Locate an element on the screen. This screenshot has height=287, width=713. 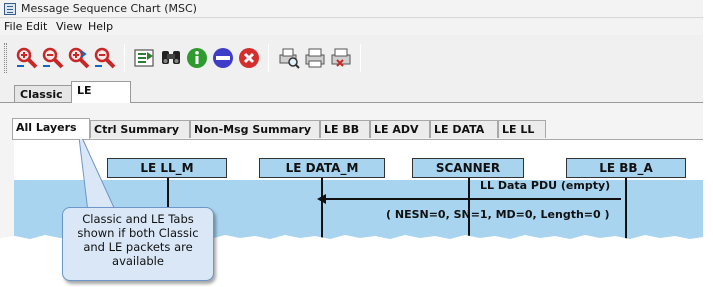
lifeline-header-le-ll-m: LE LL_M is located at coordinates (167, 168).